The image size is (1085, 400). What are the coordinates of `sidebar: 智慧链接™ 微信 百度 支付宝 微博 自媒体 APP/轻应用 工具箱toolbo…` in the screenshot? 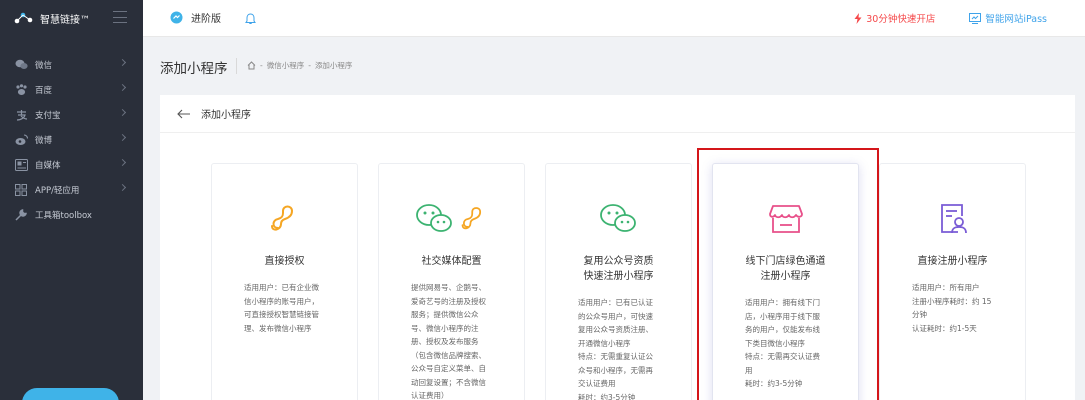 It's located at (71, 200).